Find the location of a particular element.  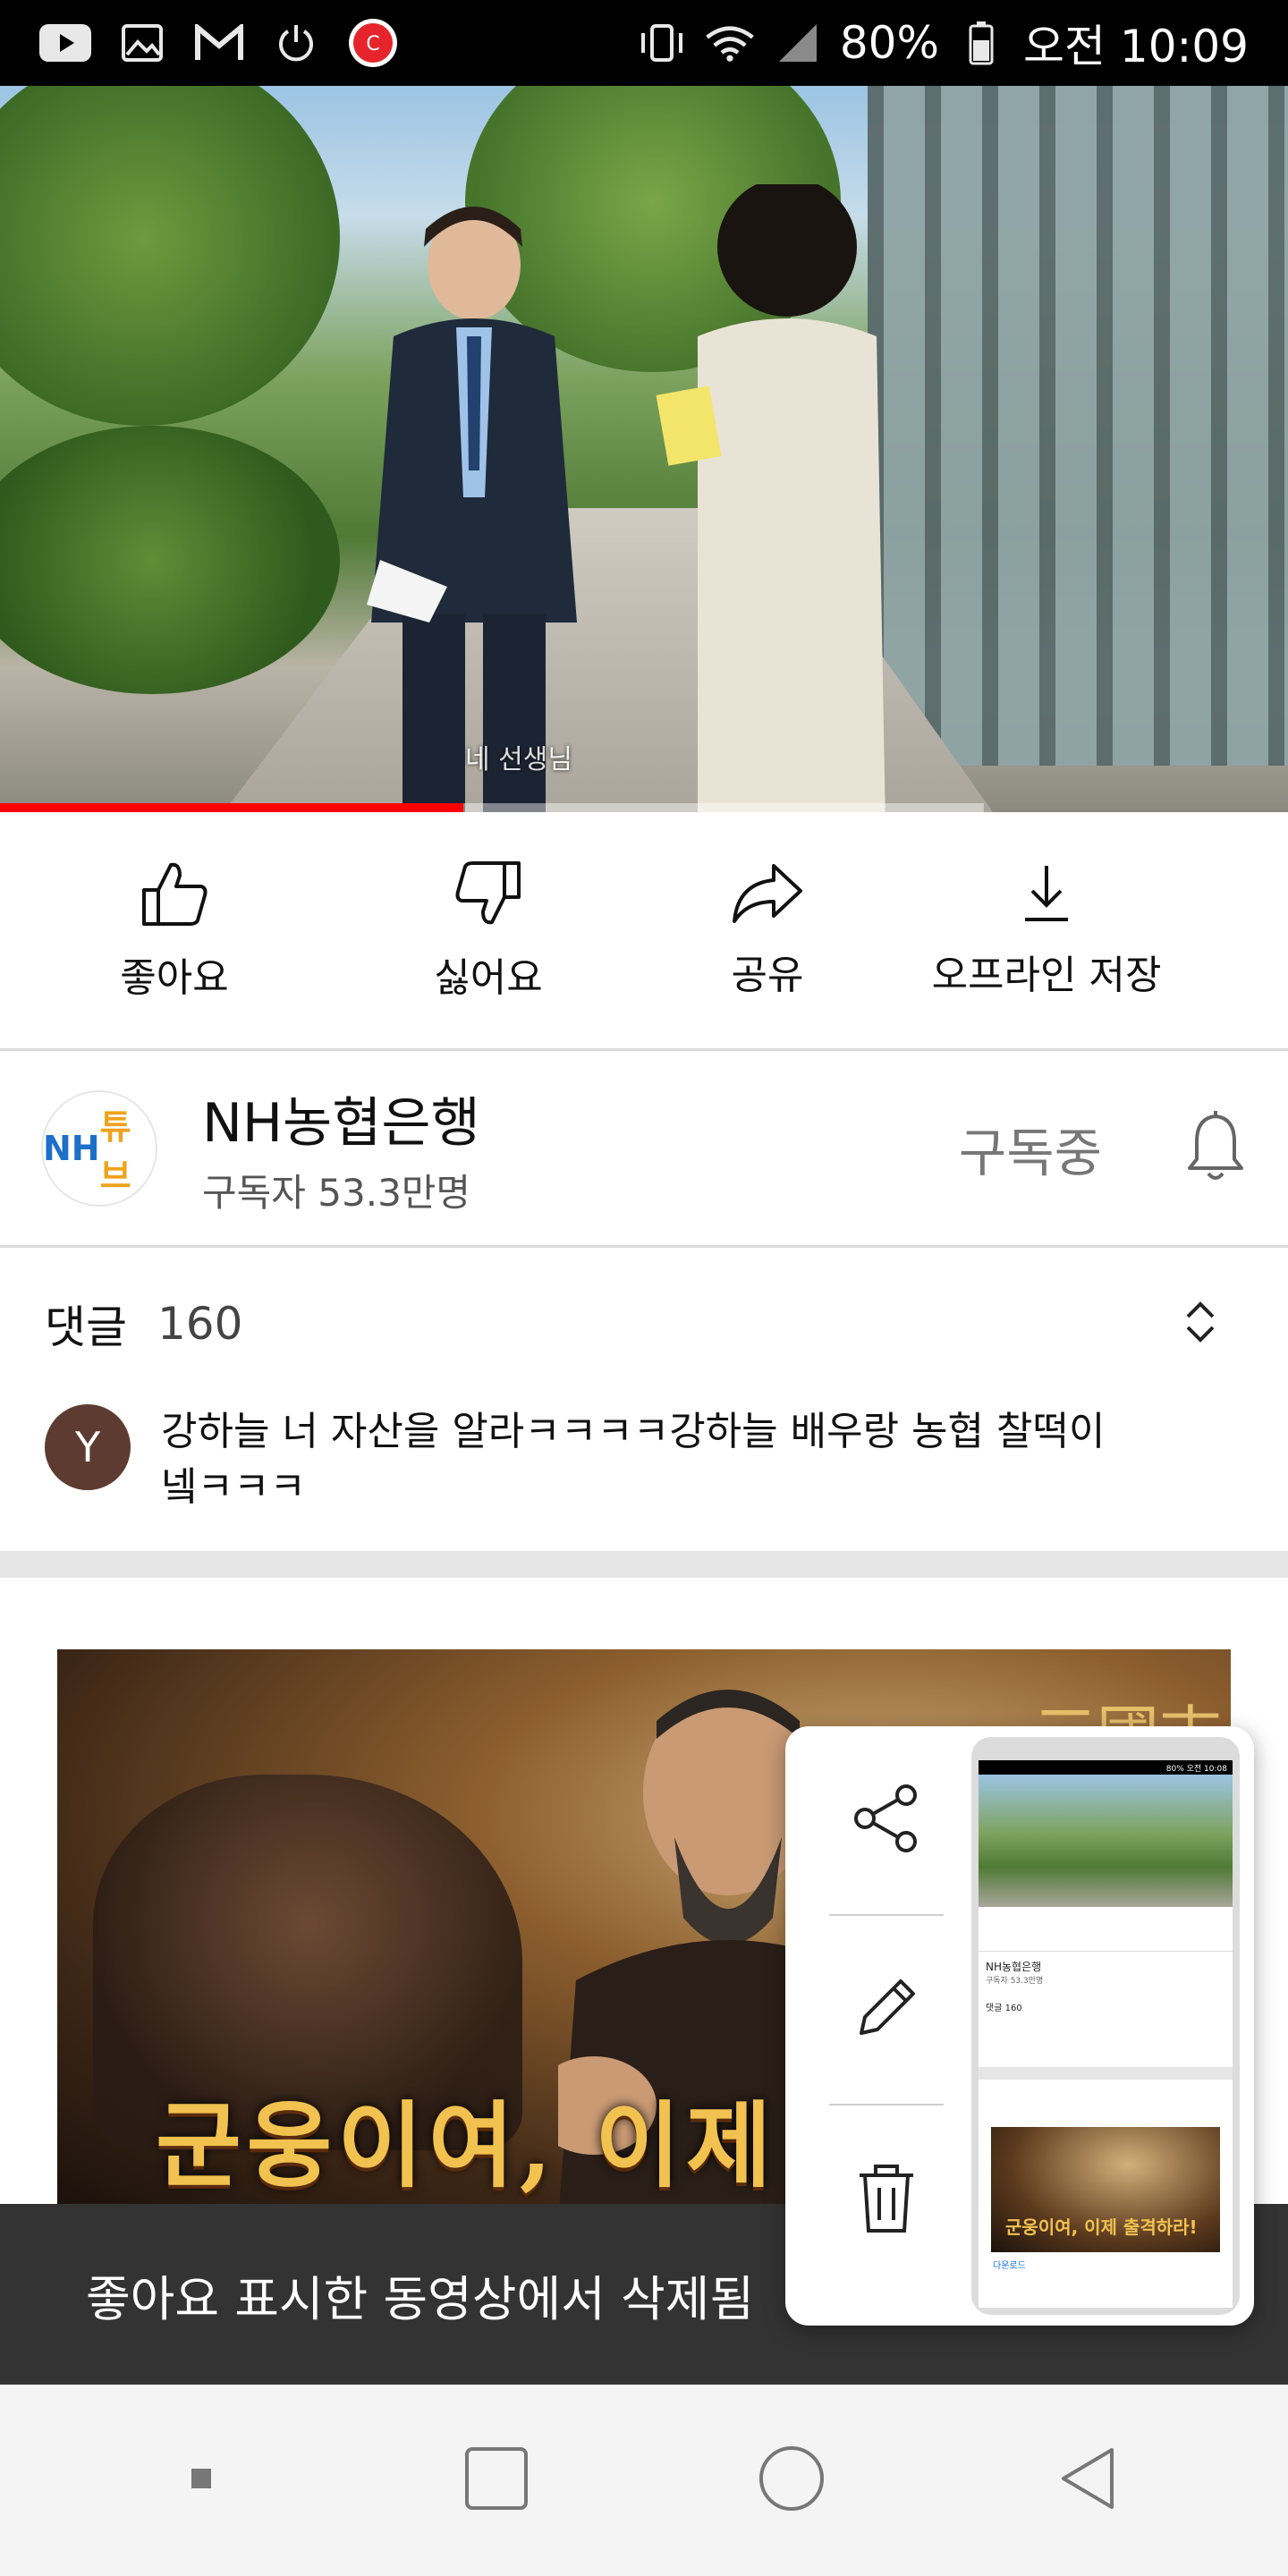

expand-icon is located at coordinates (1200, 1323).